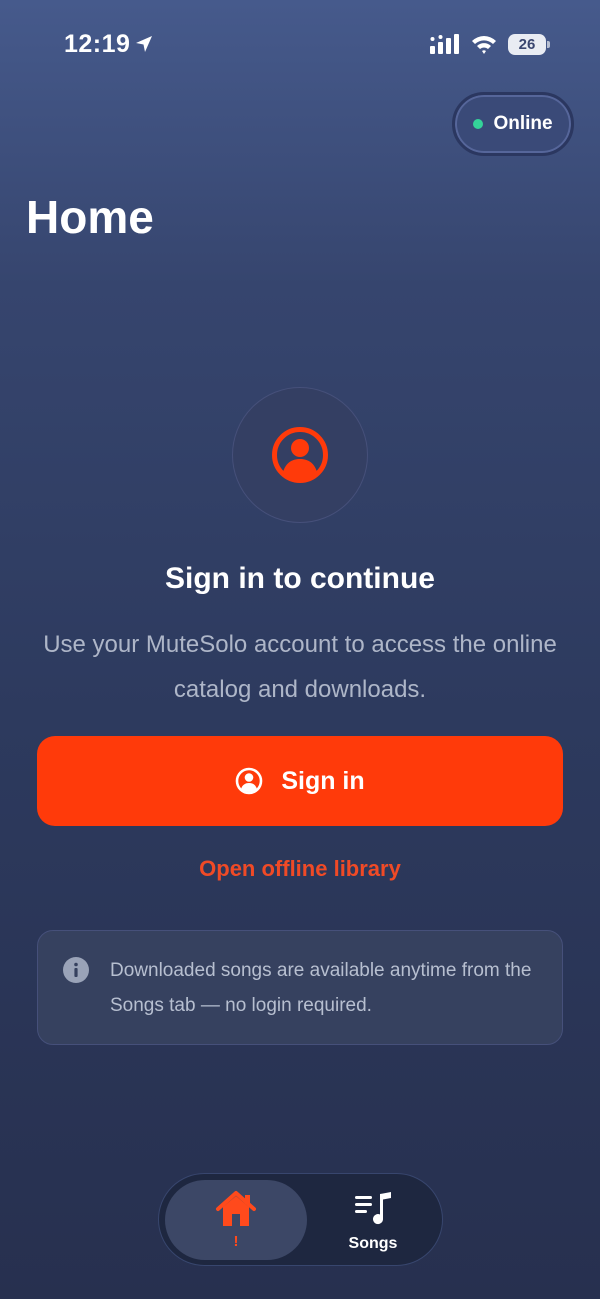 The image size is (600, 1299). I want to click on wifi-icon, so click(484, 45).